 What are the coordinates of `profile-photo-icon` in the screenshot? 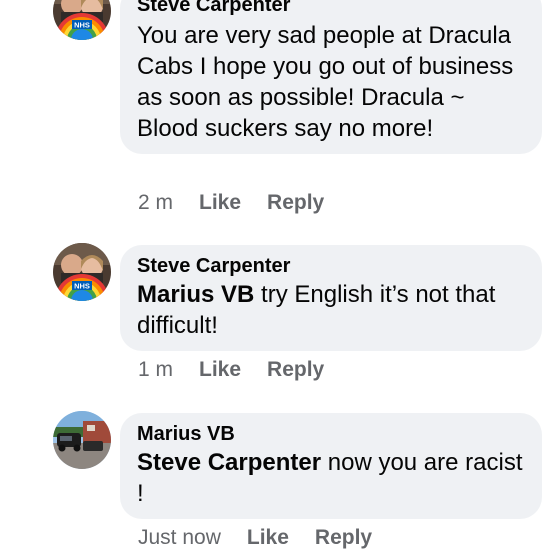 It's located at (82, 440).